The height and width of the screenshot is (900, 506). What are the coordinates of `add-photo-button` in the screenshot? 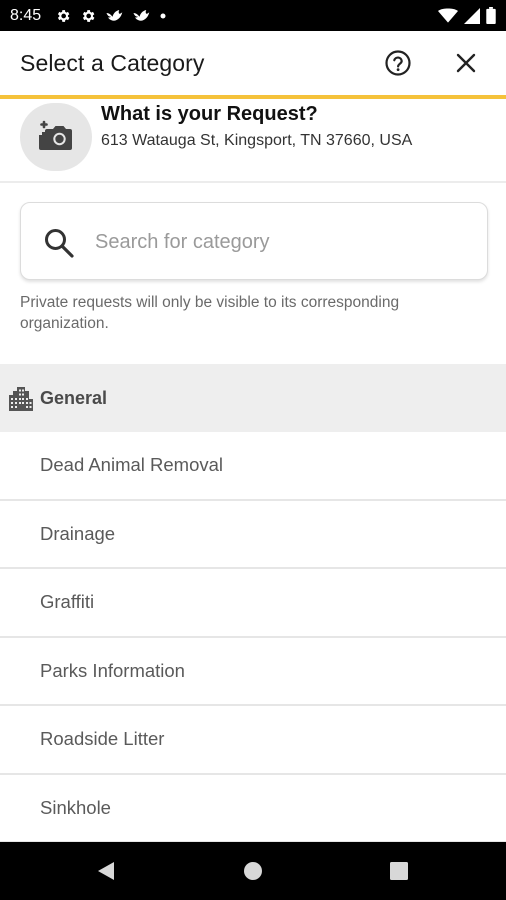 It's located at (56, 137).